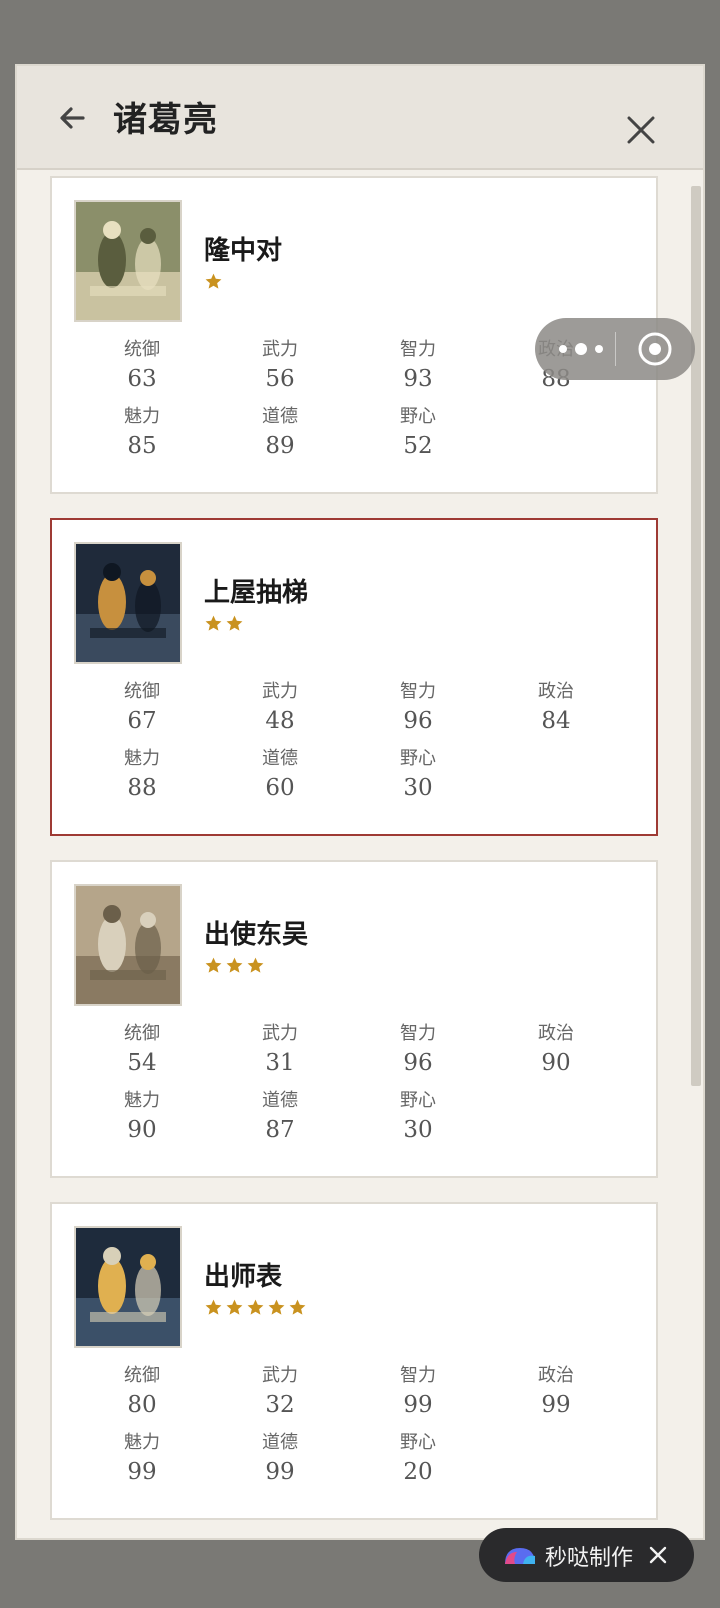  I want to click on stat-cell: 武力 56, so click(280, 367).